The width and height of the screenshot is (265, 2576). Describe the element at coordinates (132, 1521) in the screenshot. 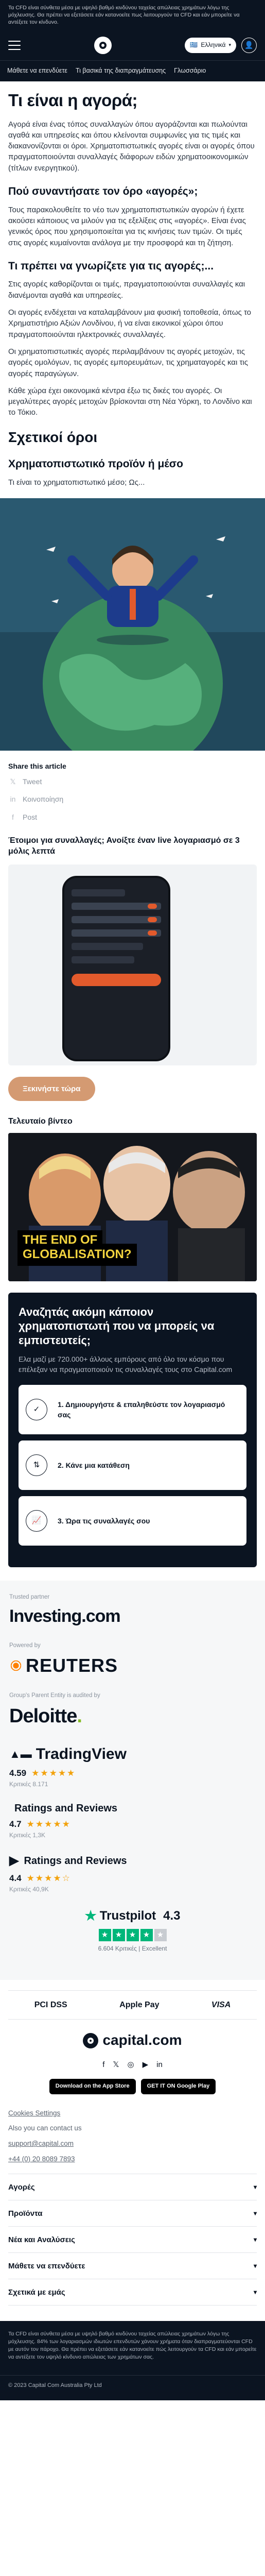

I see `step-trade: 📈 3. Ώρα τις συναλλαγές σου` at that location.